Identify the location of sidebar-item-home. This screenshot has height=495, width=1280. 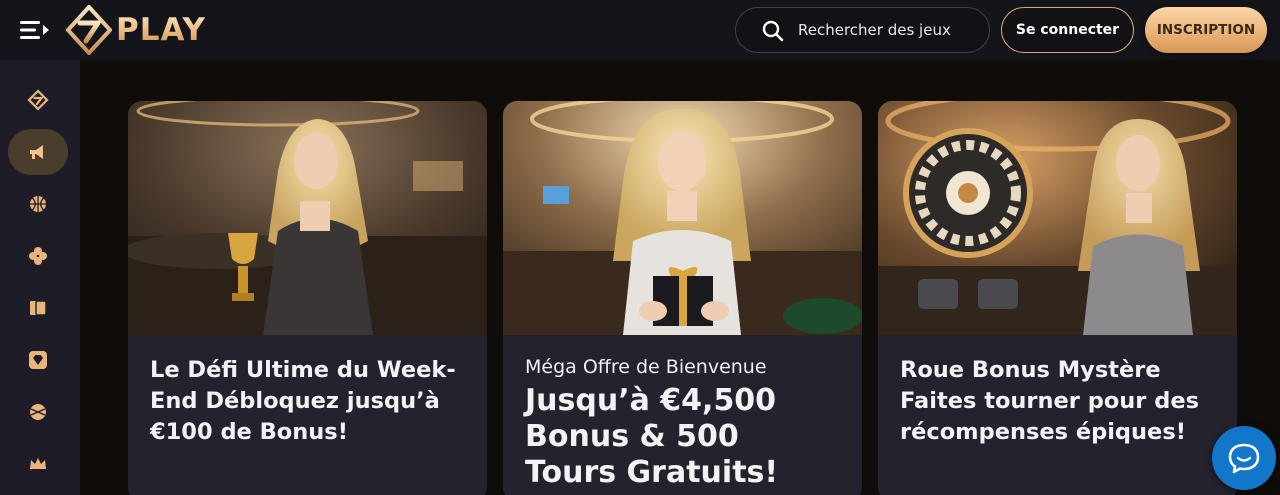
(38, 100).